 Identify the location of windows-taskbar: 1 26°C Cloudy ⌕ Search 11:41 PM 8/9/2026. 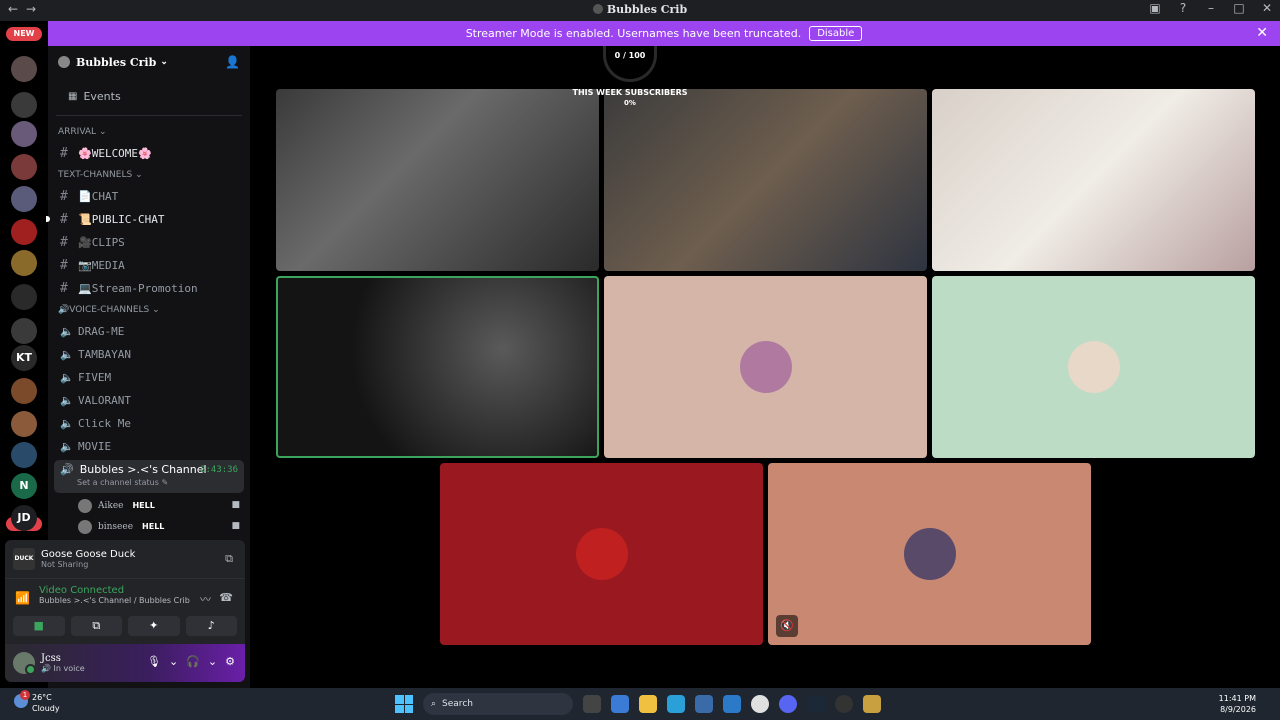
(640, 704).